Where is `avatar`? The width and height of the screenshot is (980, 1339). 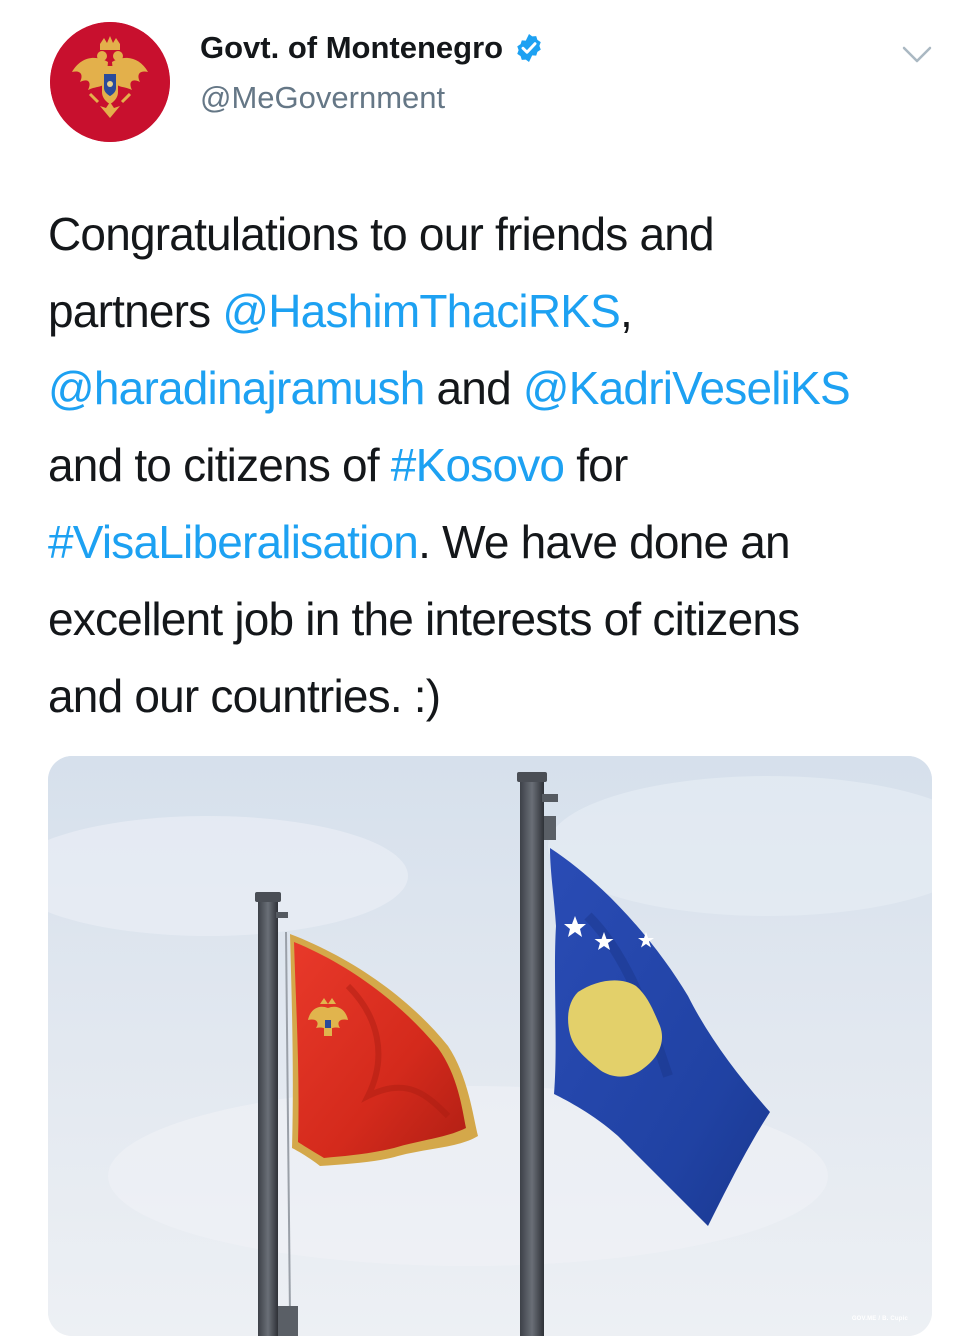 avatar is located at coordinates (110, 82).